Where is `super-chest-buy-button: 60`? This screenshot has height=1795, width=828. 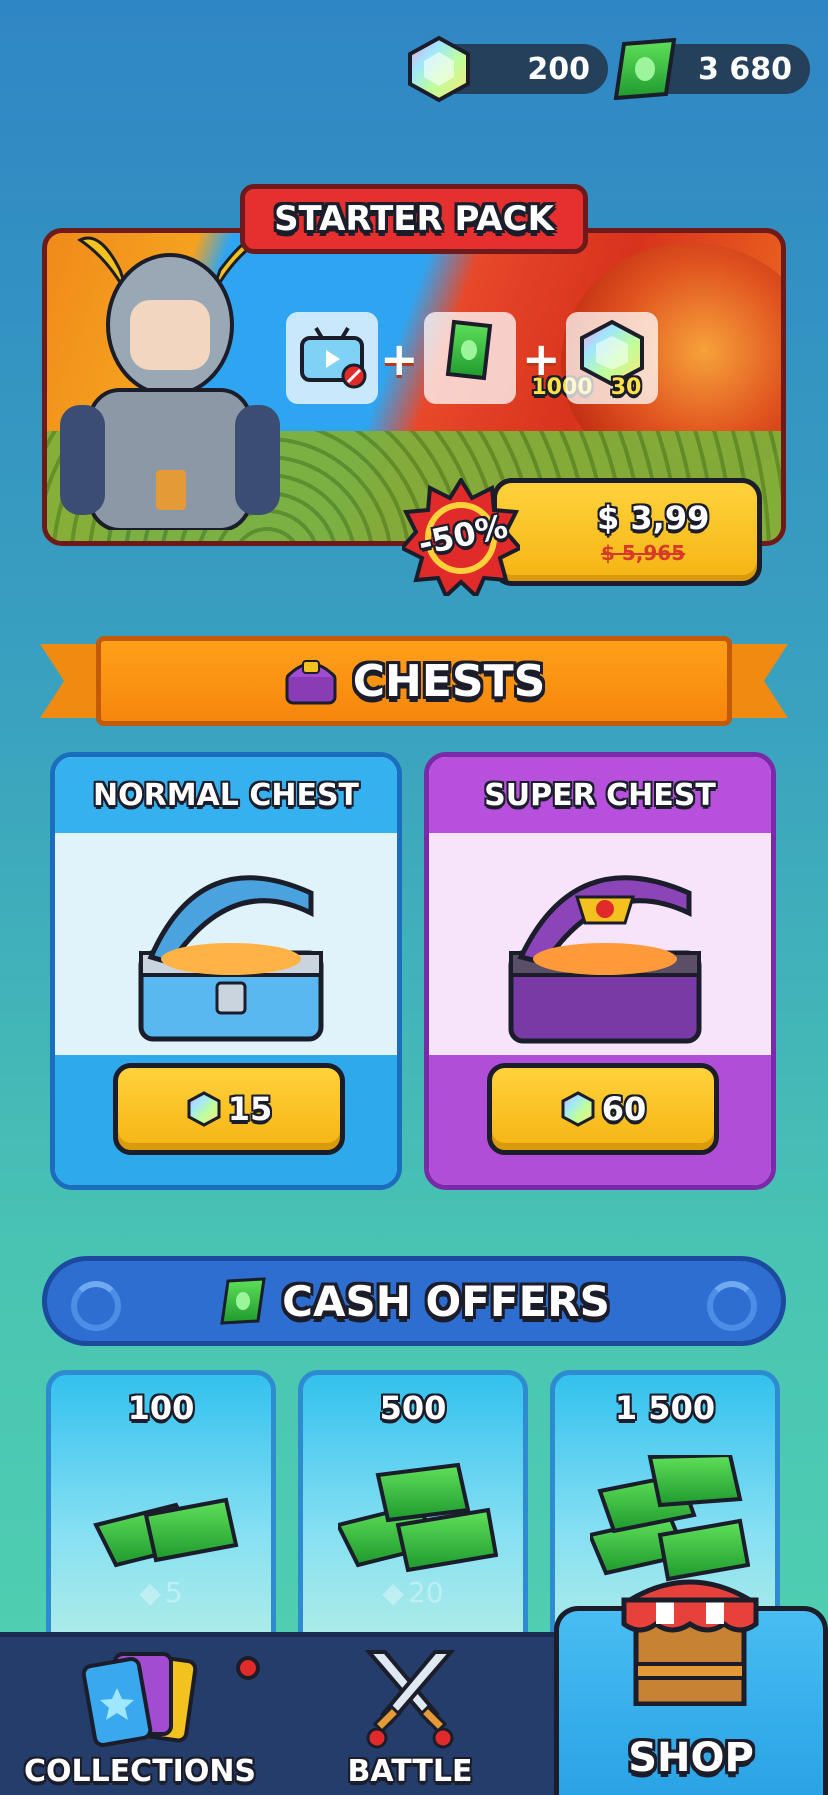
super-chest-buy-button: 60 is located at coordinates (603, 1109).